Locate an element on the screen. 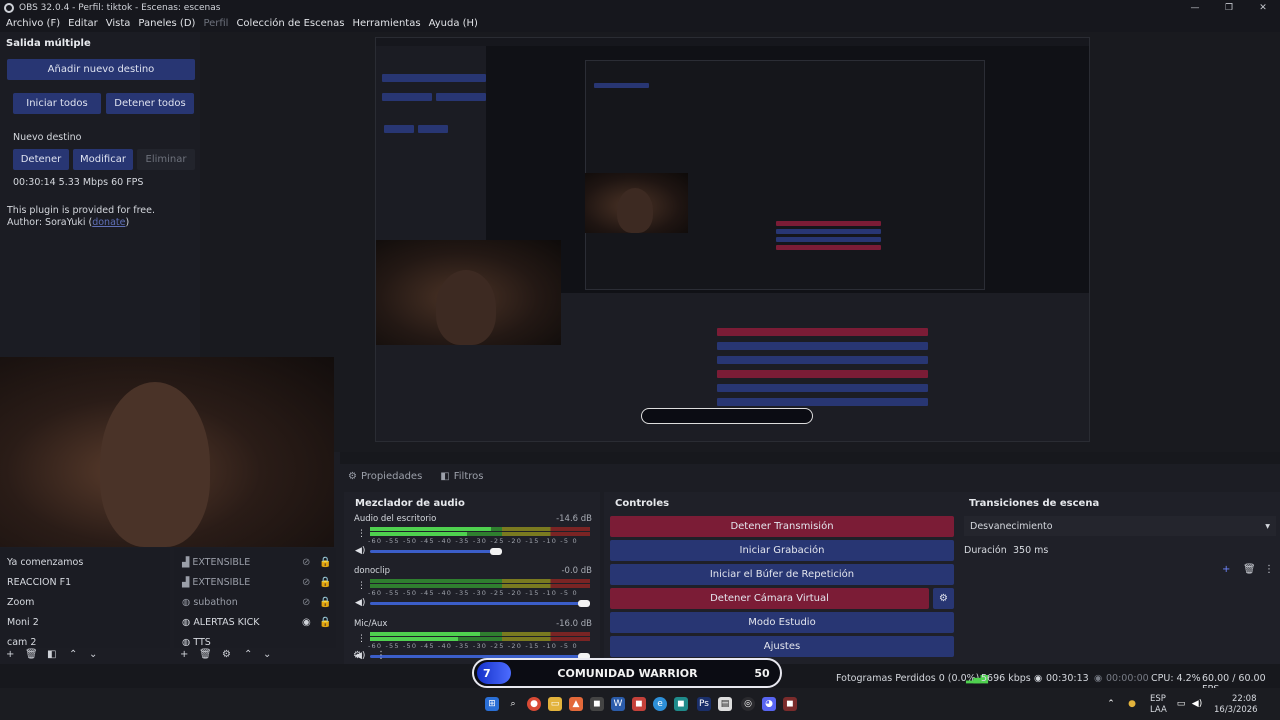 Image resolution: width=1280 pixels, height=720 pixels. scene-filters-icon: ◧ is located at coordinates (51, 654).